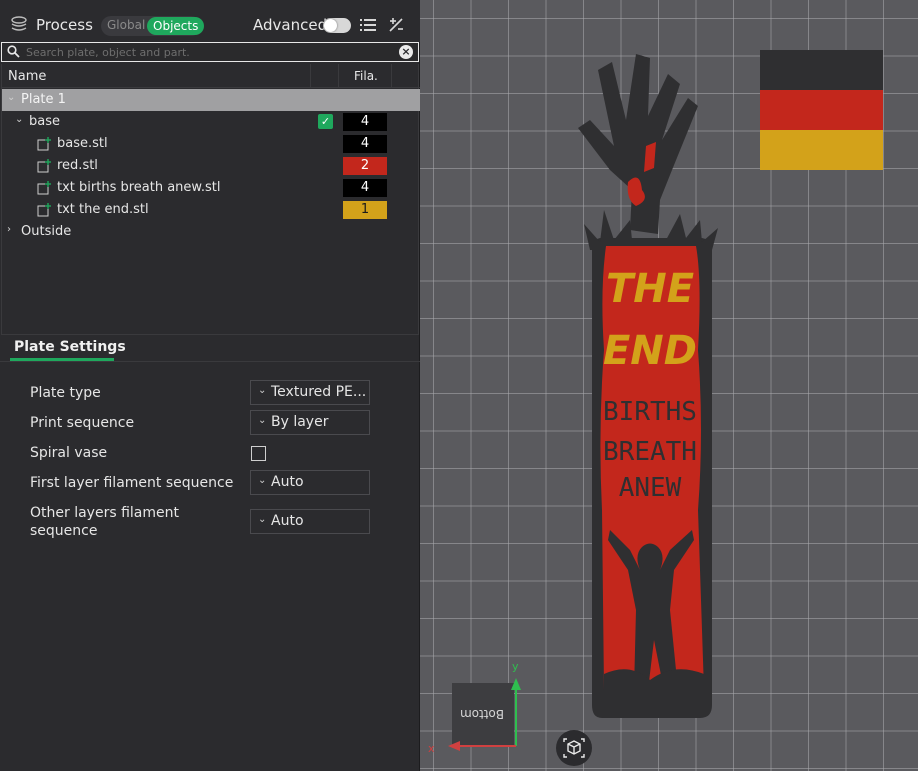  What do you see at coordinates (211, 232) in the screenshot?
I see `tree-row-outside: › Outside` at bounding box center [211, 232].